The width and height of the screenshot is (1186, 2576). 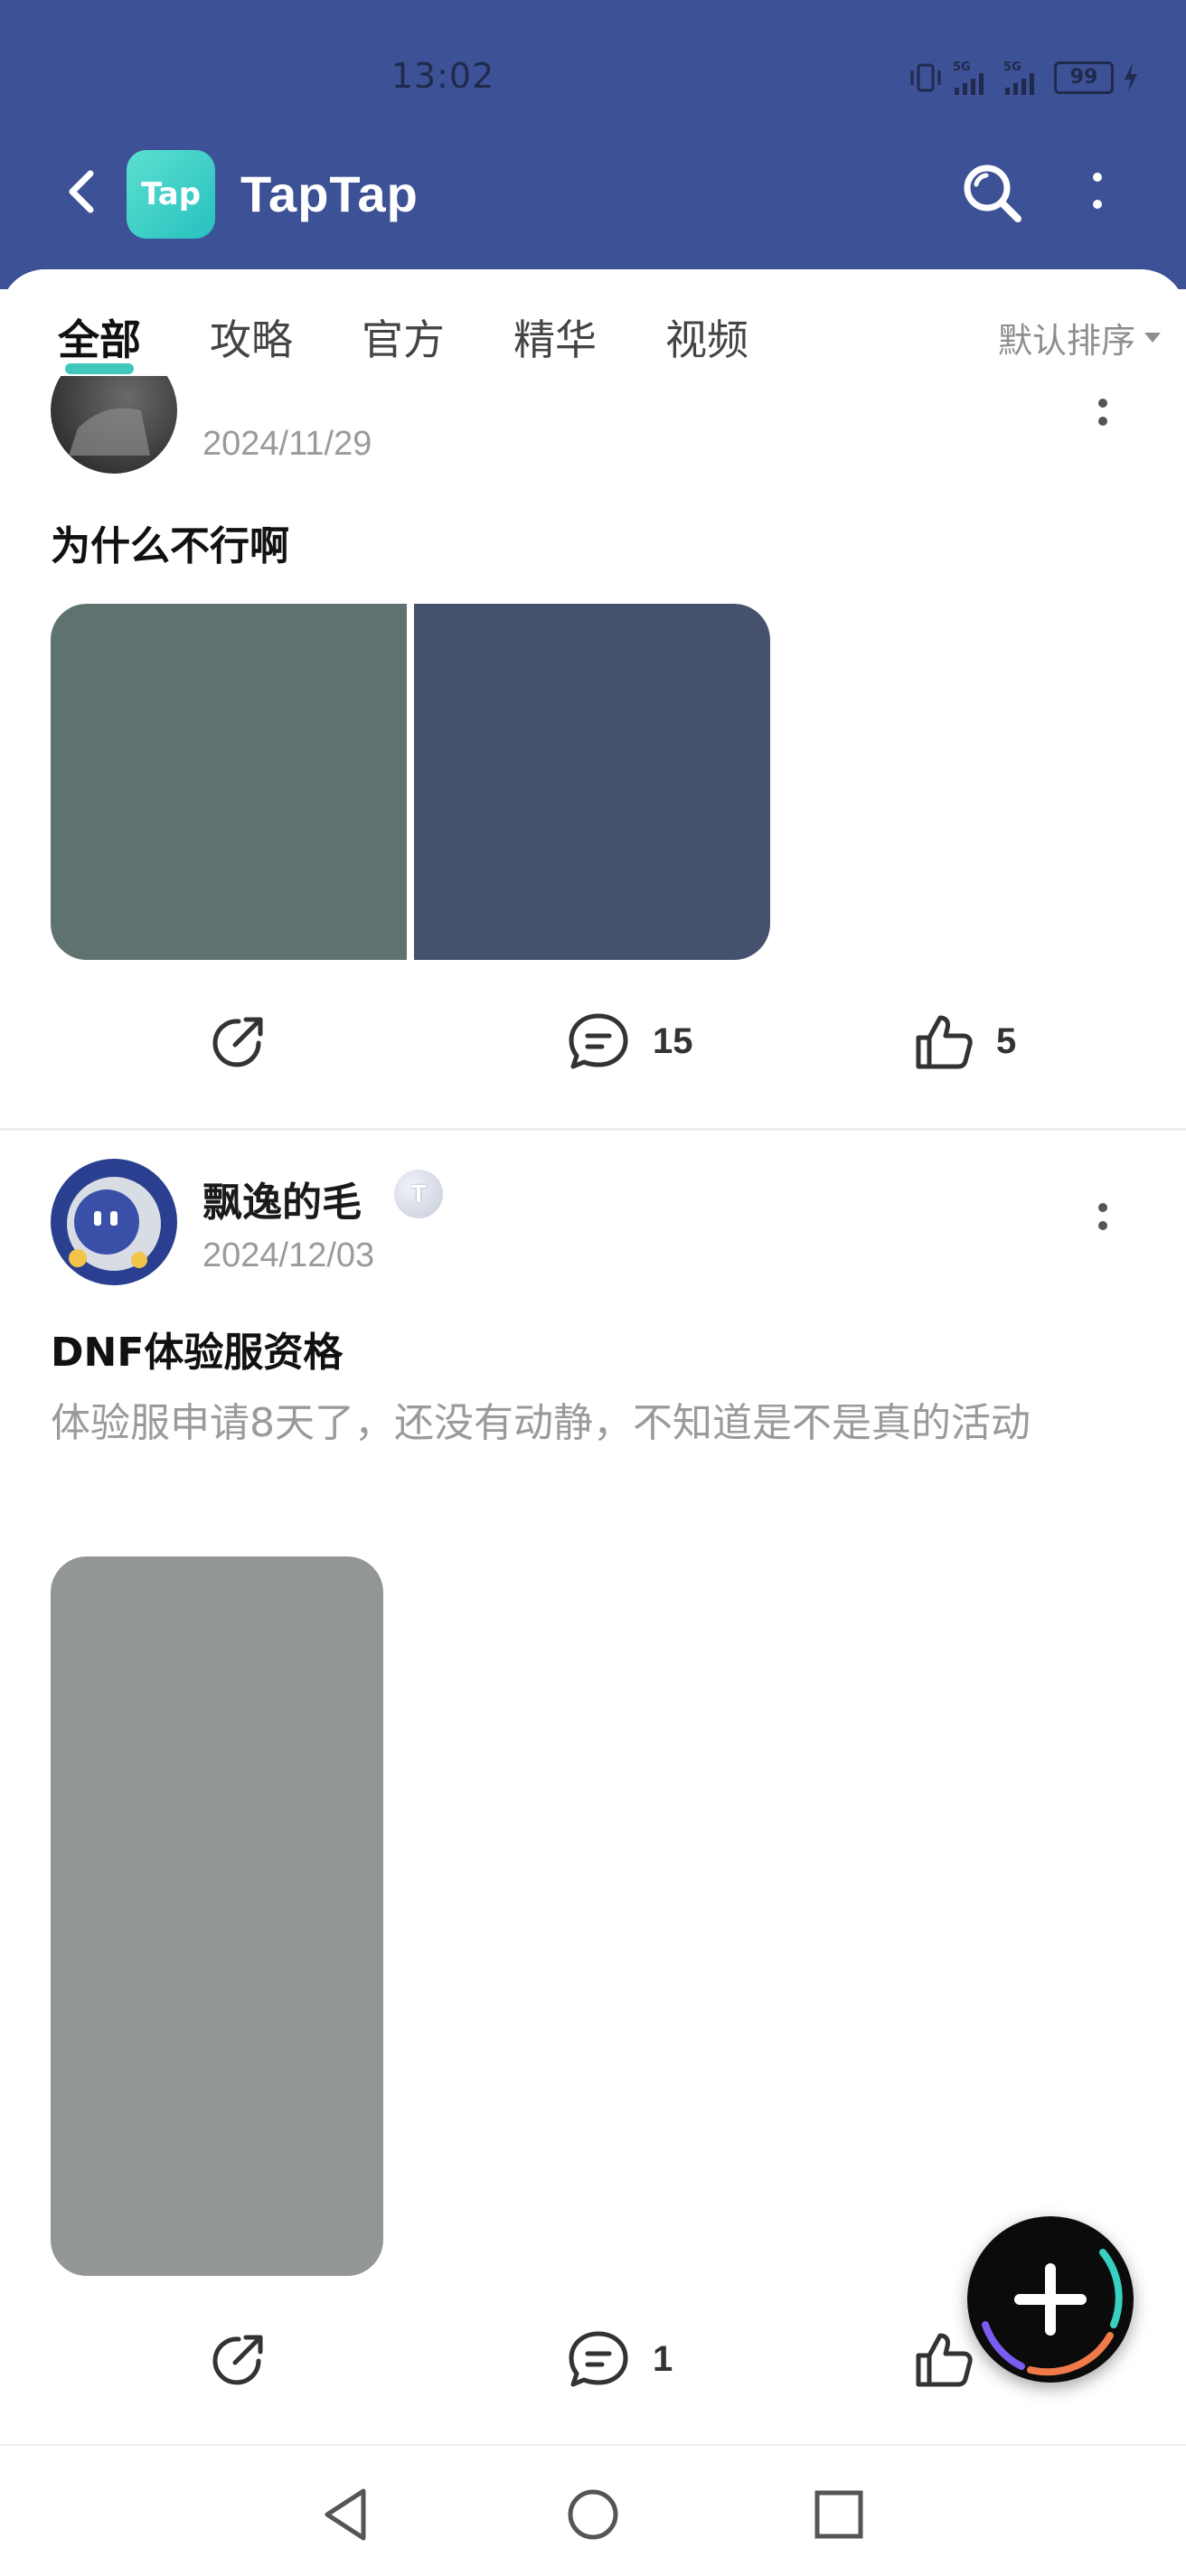 I want to click on tab-label: 官方, so click(x=403, y=340).